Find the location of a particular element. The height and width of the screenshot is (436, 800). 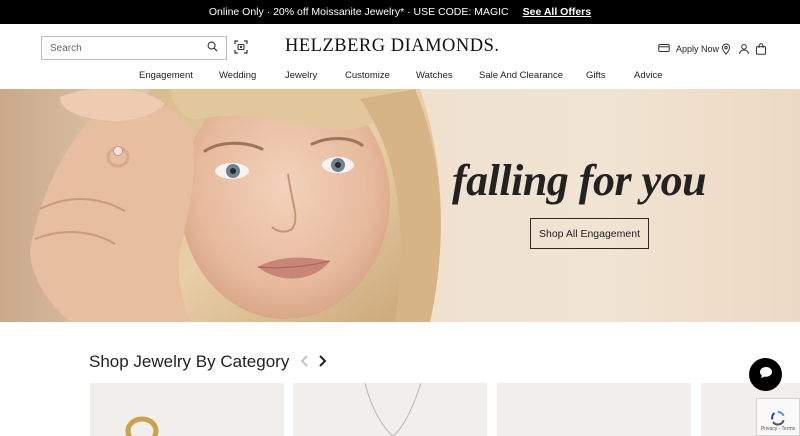

ring-image is located at coordinates (142, 426).